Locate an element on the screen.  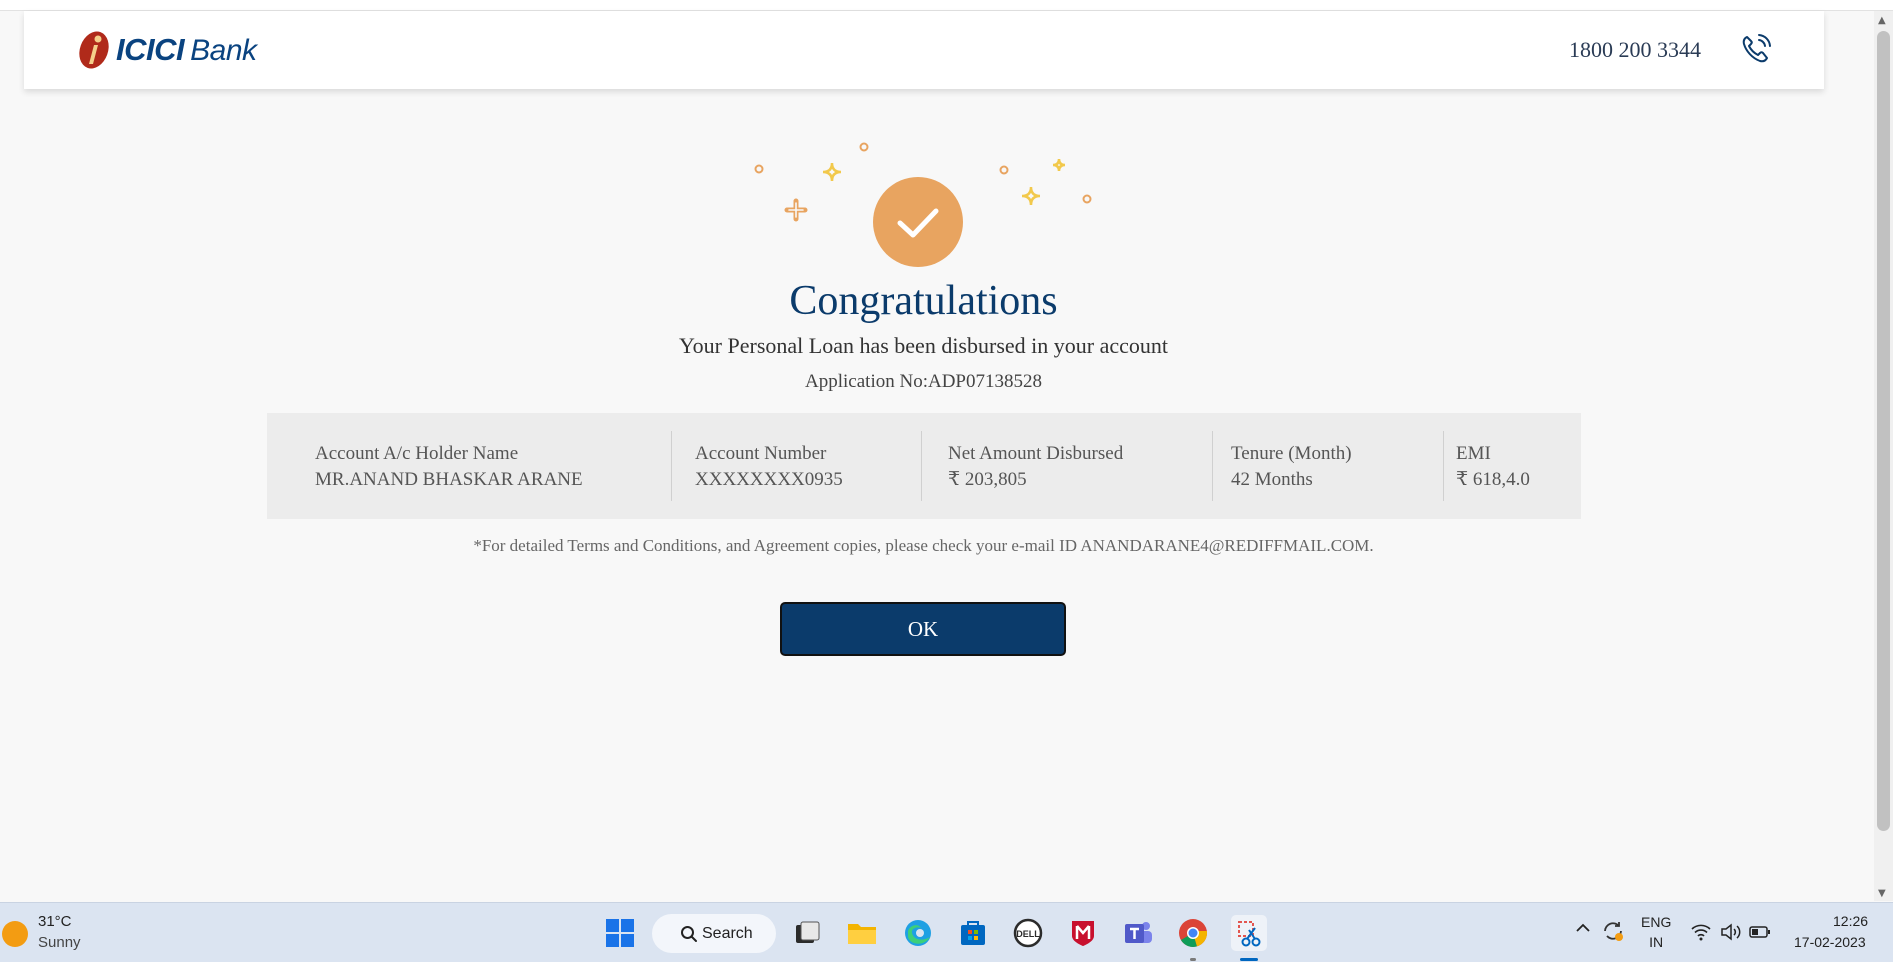
volume-icon is located at coordinates (1731, 933).